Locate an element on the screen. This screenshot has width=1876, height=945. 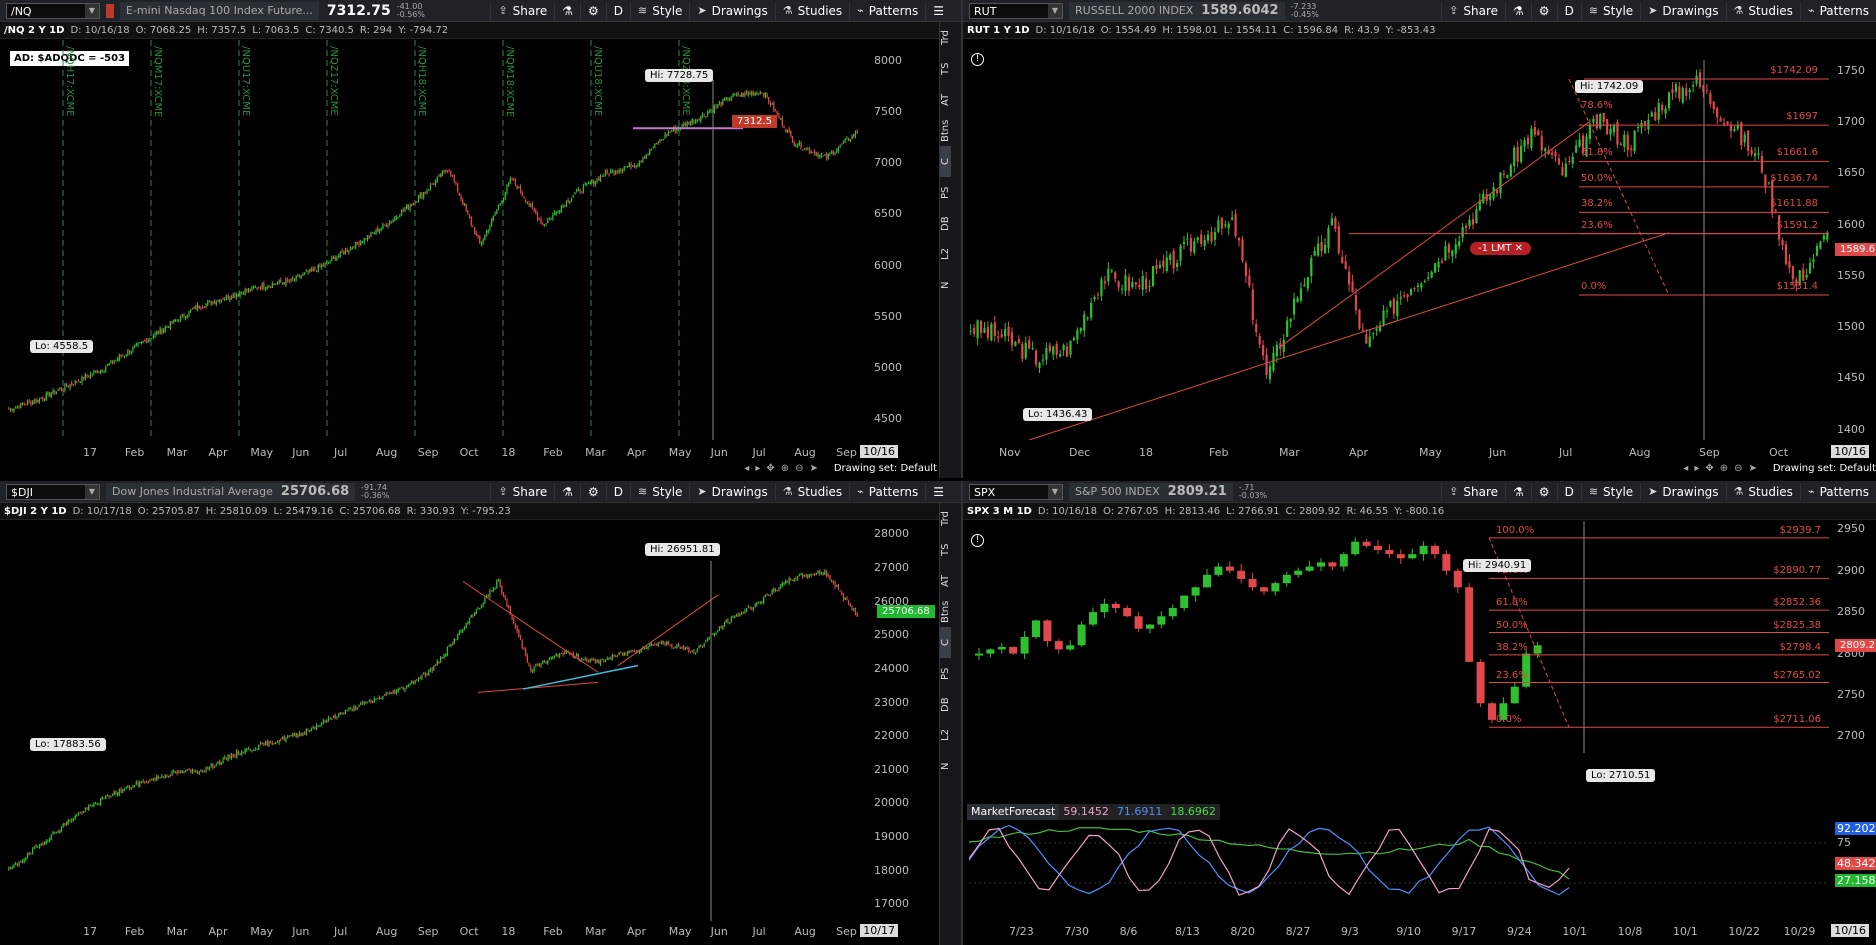
nq-symbol-input: /NQ ▼ is located at coordinates (53, 10).